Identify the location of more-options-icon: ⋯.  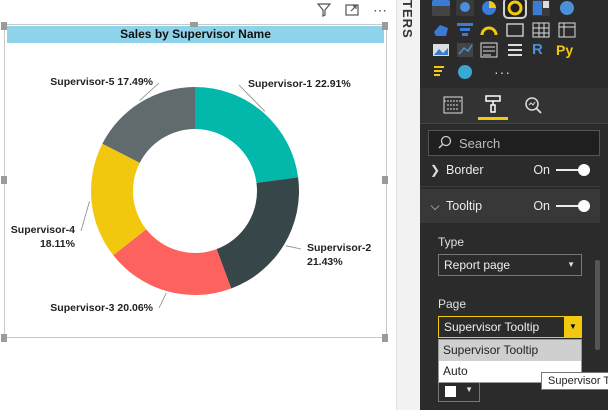
(380, 10).